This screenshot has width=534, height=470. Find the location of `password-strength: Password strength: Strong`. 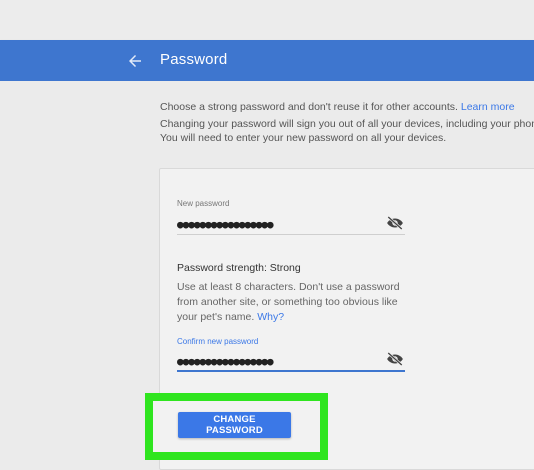

password-strength: Password strength: Strong is located at coordinates (239, 268).